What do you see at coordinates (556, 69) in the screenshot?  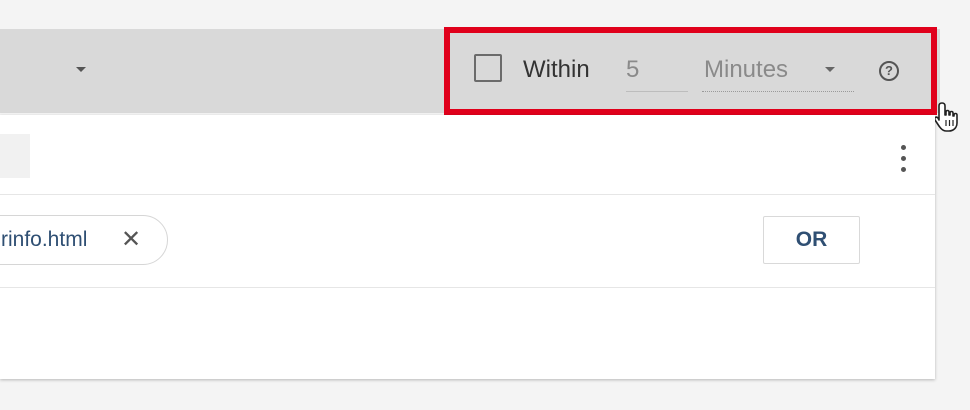 I see `within-label: Within` at bounding box center [556, 69].